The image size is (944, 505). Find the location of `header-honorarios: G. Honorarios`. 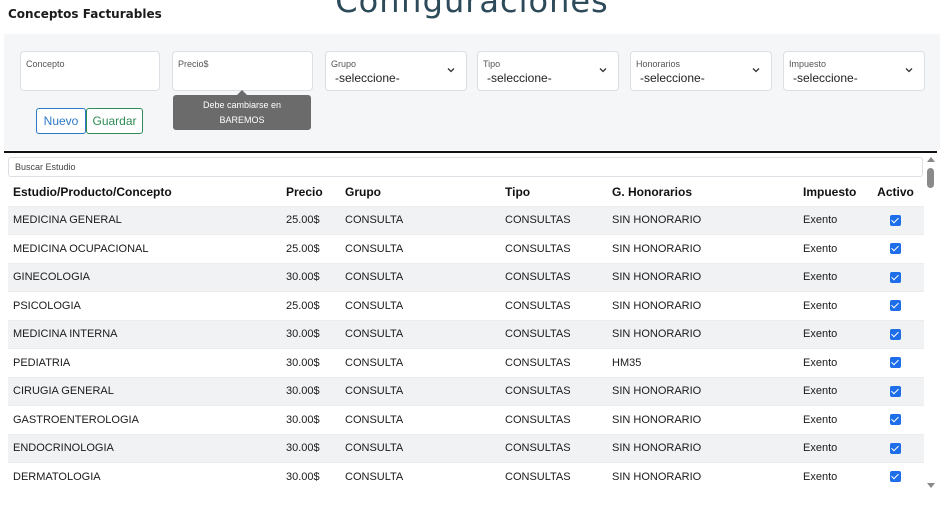

header-honorarios: G. Honorarios is located at coordinates (702, 192).